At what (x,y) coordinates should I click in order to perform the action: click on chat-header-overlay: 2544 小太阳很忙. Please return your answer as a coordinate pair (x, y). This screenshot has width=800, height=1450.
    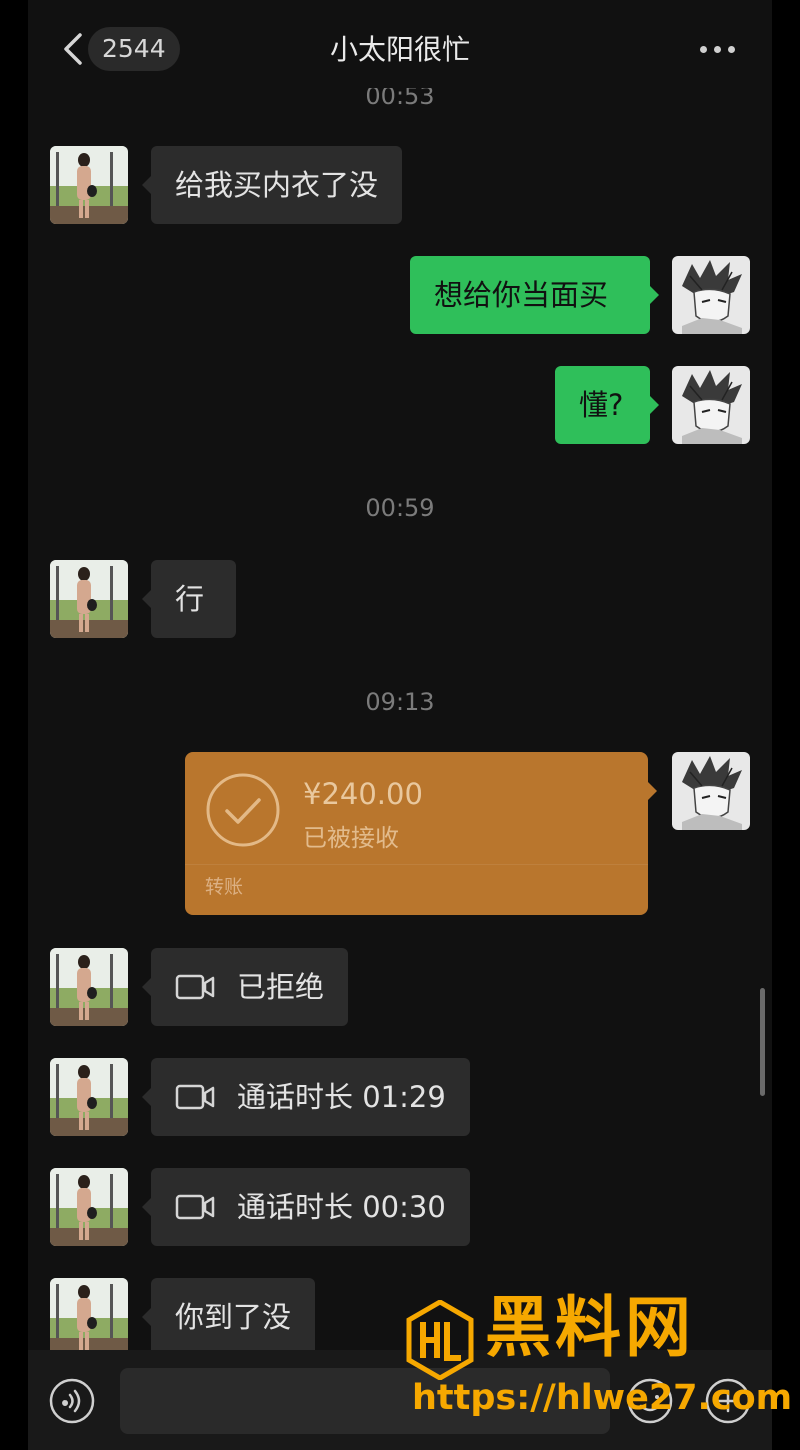
    Looking at the image, I should click on (400, 44).